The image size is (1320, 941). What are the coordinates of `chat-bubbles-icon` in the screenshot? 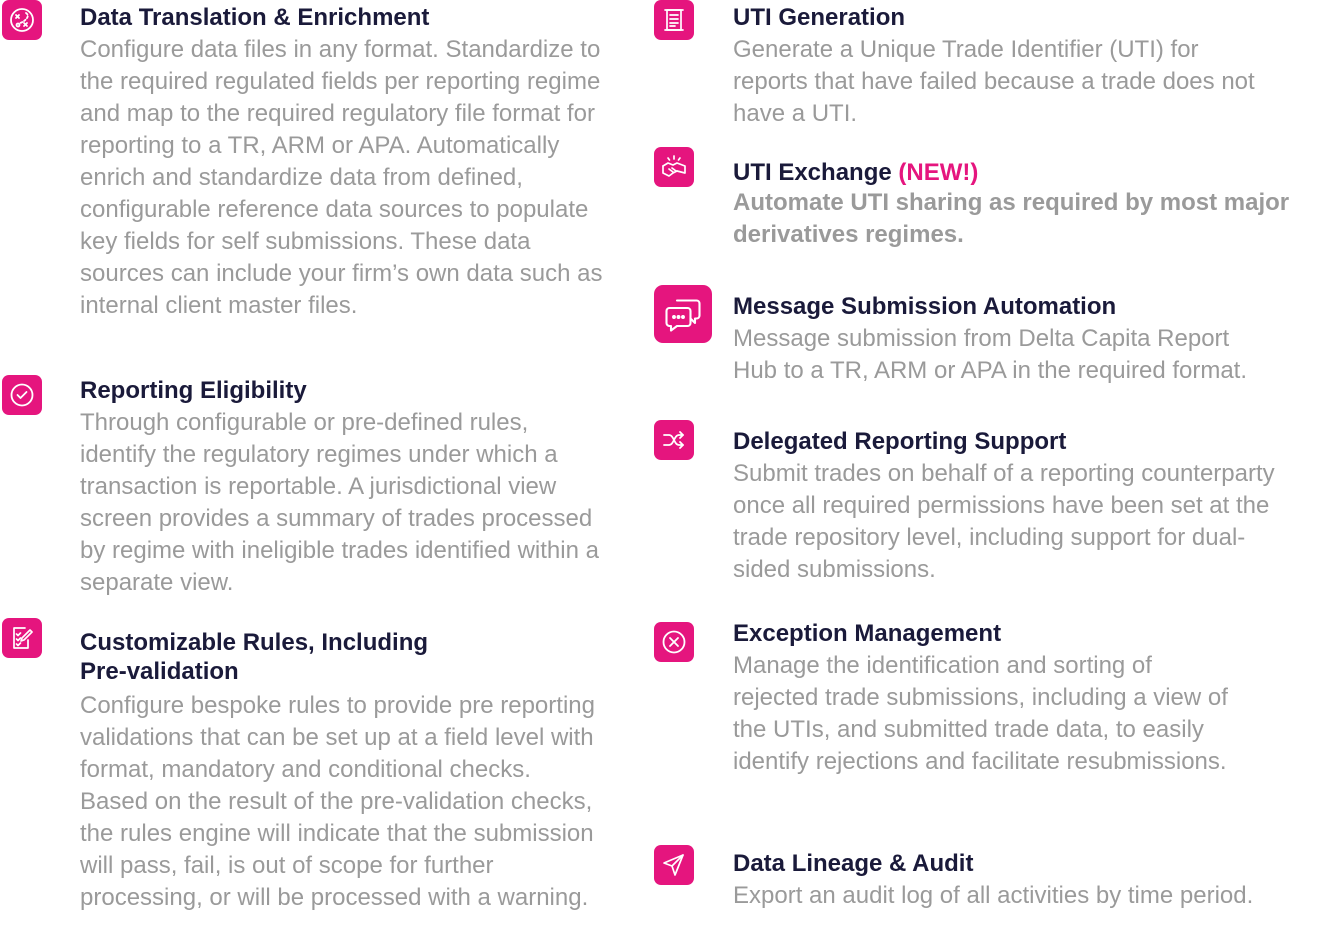 It's located at (683, 314).